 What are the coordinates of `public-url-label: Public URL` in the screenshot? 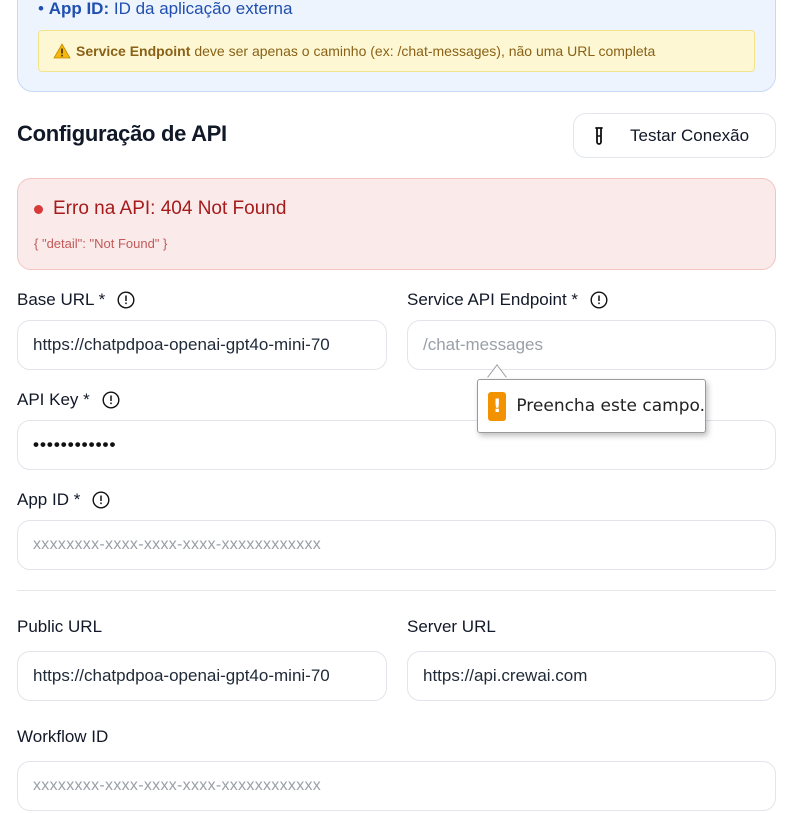 It's located at (60, 626).